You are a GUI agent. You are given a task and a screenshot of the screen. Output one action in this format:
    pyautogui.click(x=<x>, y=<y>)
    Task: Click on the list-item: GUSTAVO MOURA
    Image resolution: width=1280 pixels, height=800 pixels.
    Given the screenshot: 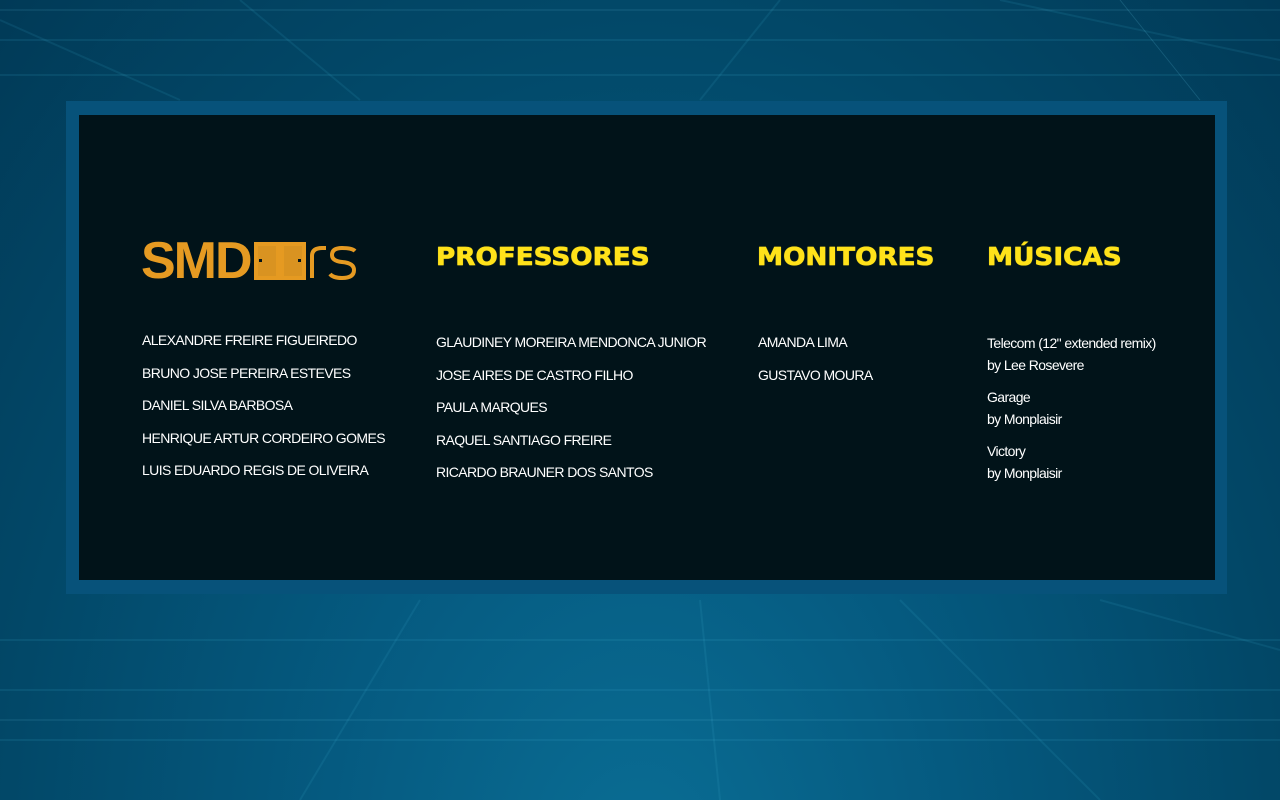 What is the action you would take?
    pyautogui.click(x=815, y=374)
    